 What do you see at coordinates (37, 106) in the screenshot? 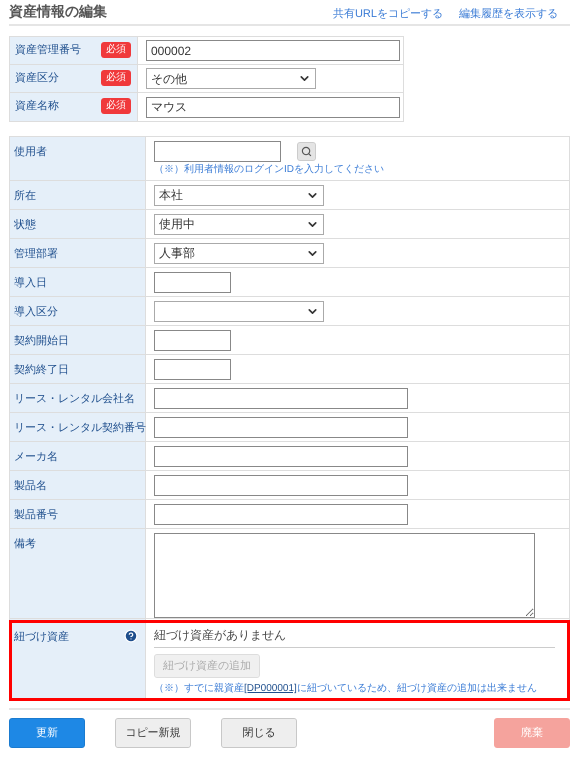
I see `field-label: 資産名称` at bounding box center [37, 106].